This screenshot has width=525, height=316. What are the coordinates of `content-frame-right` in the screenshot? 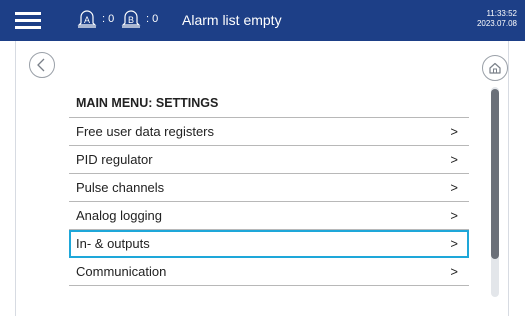 It's located at (508, 178).